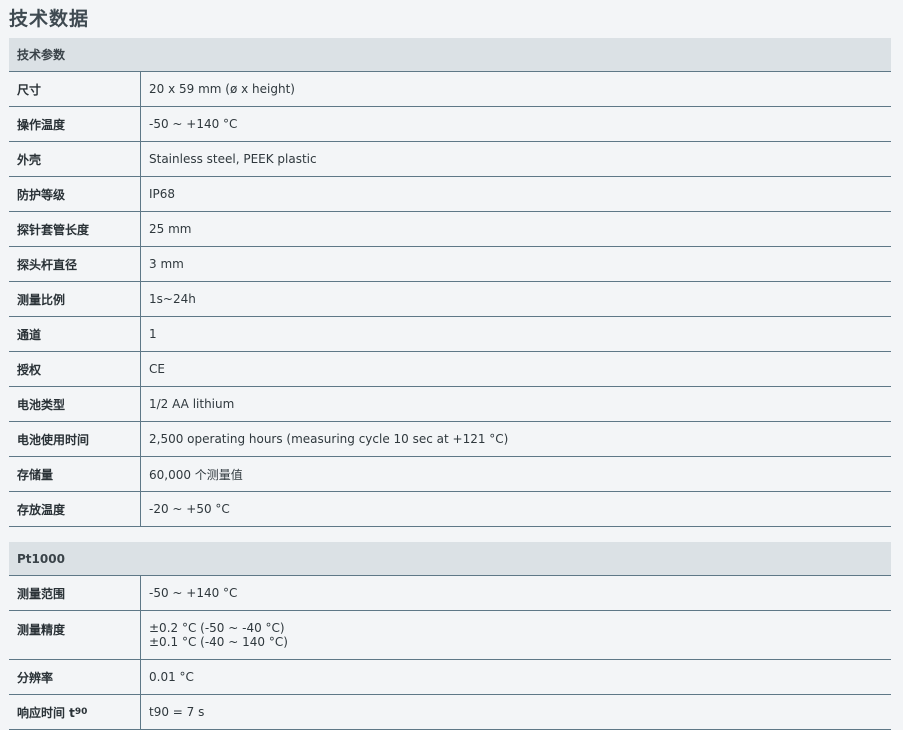  Describe the element at coordinates (450, 334) in the screenshot. I see `table-row: 通道 1` at that location.